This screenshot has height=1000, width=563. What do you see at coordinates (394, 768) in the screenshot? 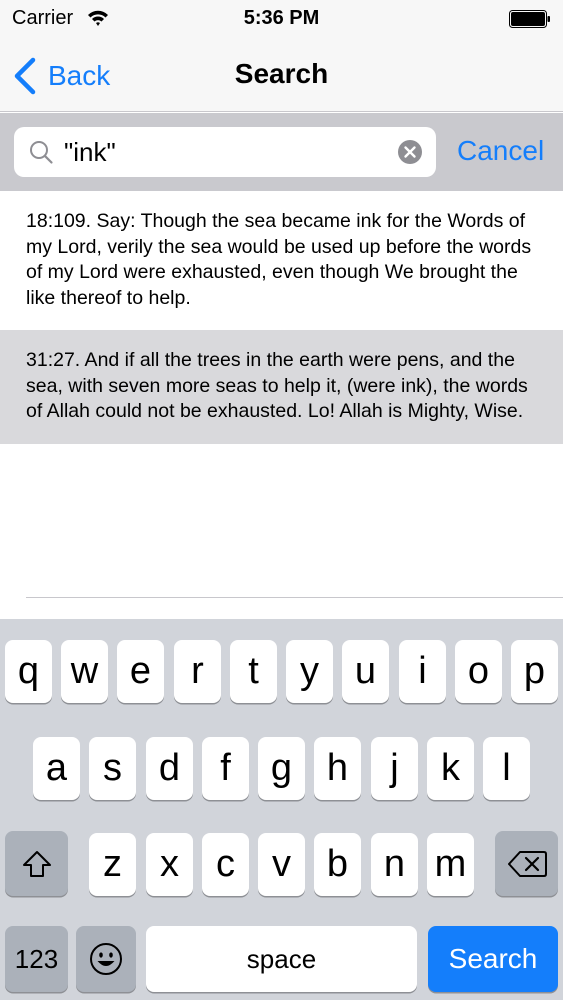
I see `key-j: j` at bounding box center [394, 768].